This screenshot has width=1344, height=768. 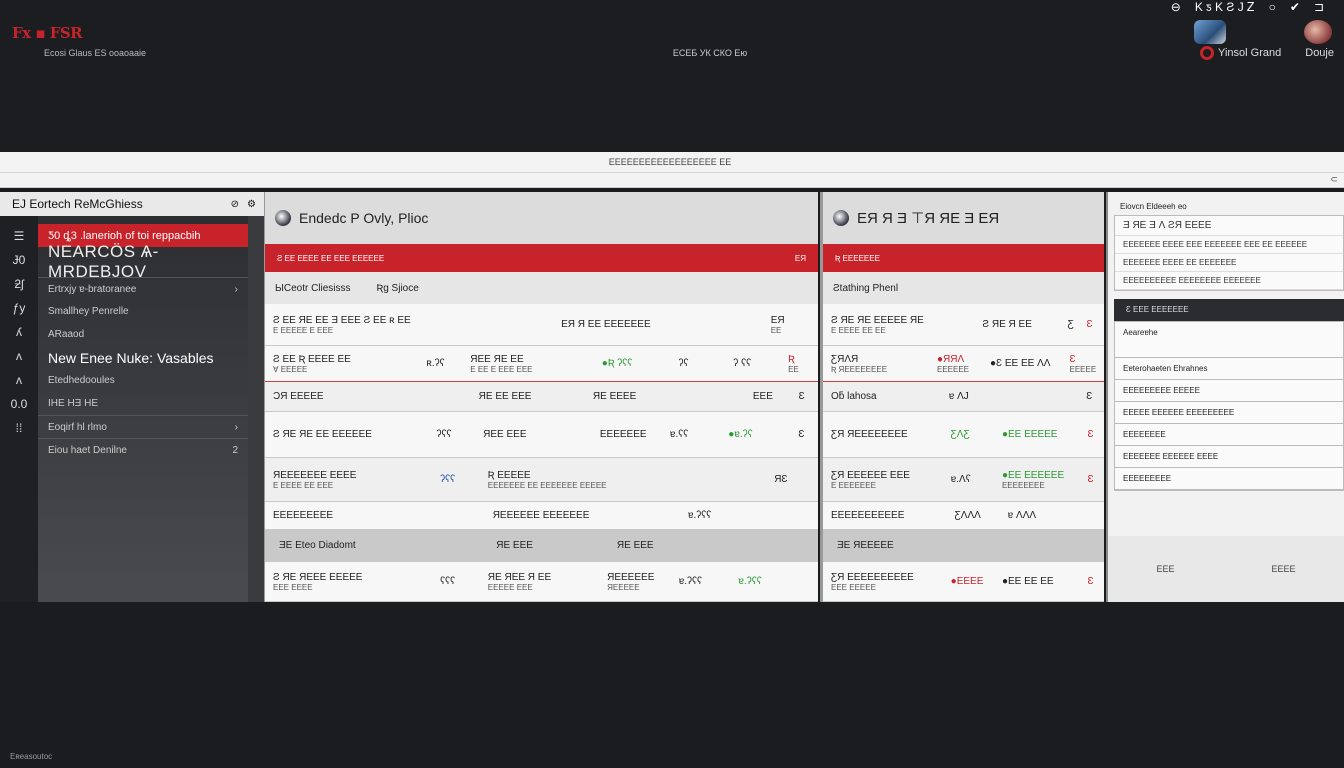 I want to click on cell-value: ●Ʀ ʔʕʕ, so click(x=617, y=363).